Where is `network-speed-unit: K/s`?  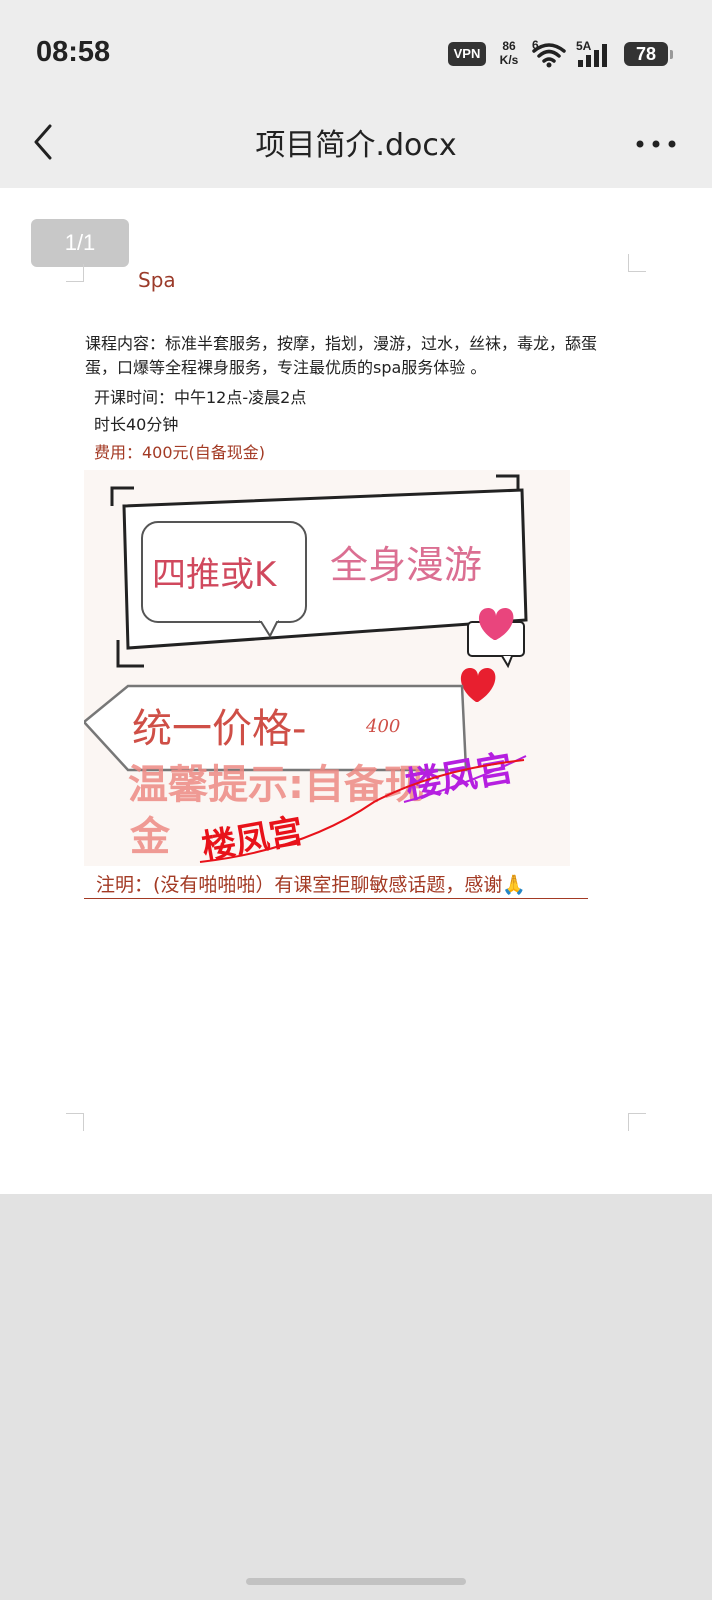 network-speed-unit: K/s is located at coordinates (509, 60).